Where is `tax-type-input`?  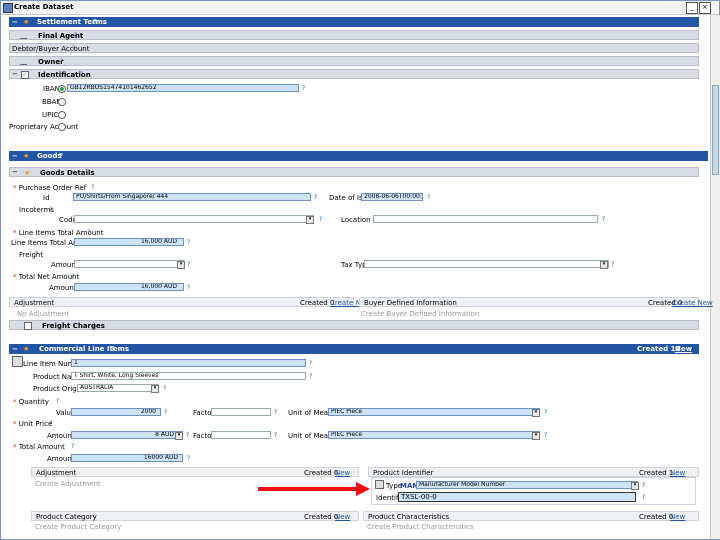 tax-type-input is located at coordinates (486, 264).